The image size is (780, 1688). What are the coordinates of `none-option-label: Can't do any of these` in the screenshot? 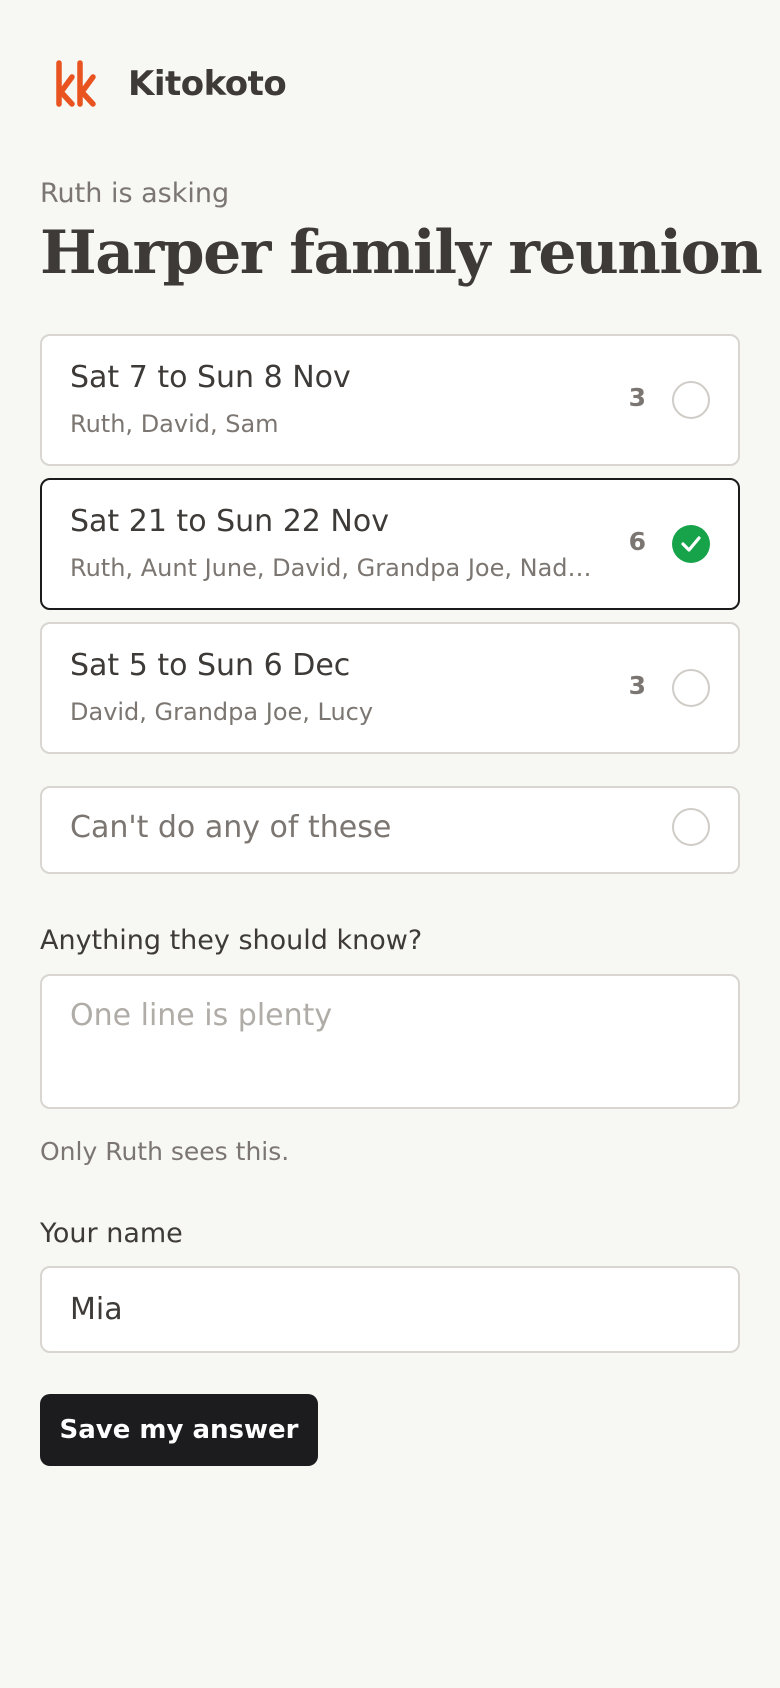 It's located at (231, 827).